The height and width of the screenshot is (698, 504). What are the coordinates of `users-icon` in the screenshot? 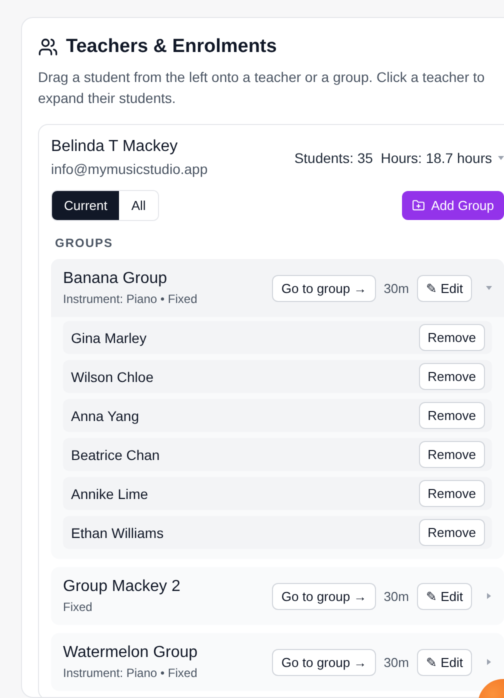 It's located at (48, 47).